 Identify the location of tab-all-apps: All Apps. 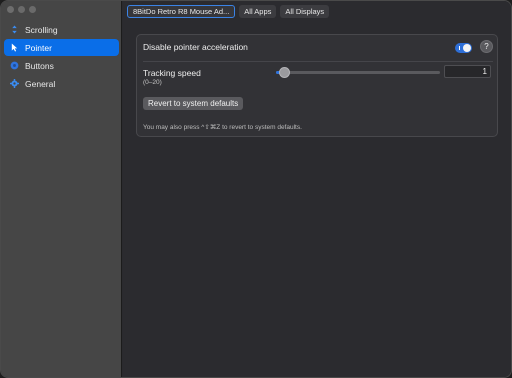
(258, 11).